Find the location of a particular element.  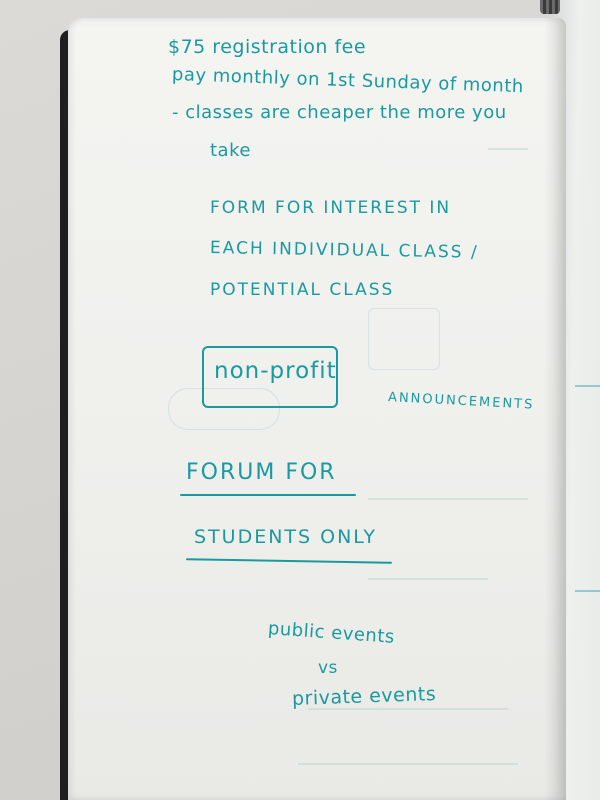

note-form-for-interest: FORM FOR INTEREST IN is located at coordinates (331, 208).